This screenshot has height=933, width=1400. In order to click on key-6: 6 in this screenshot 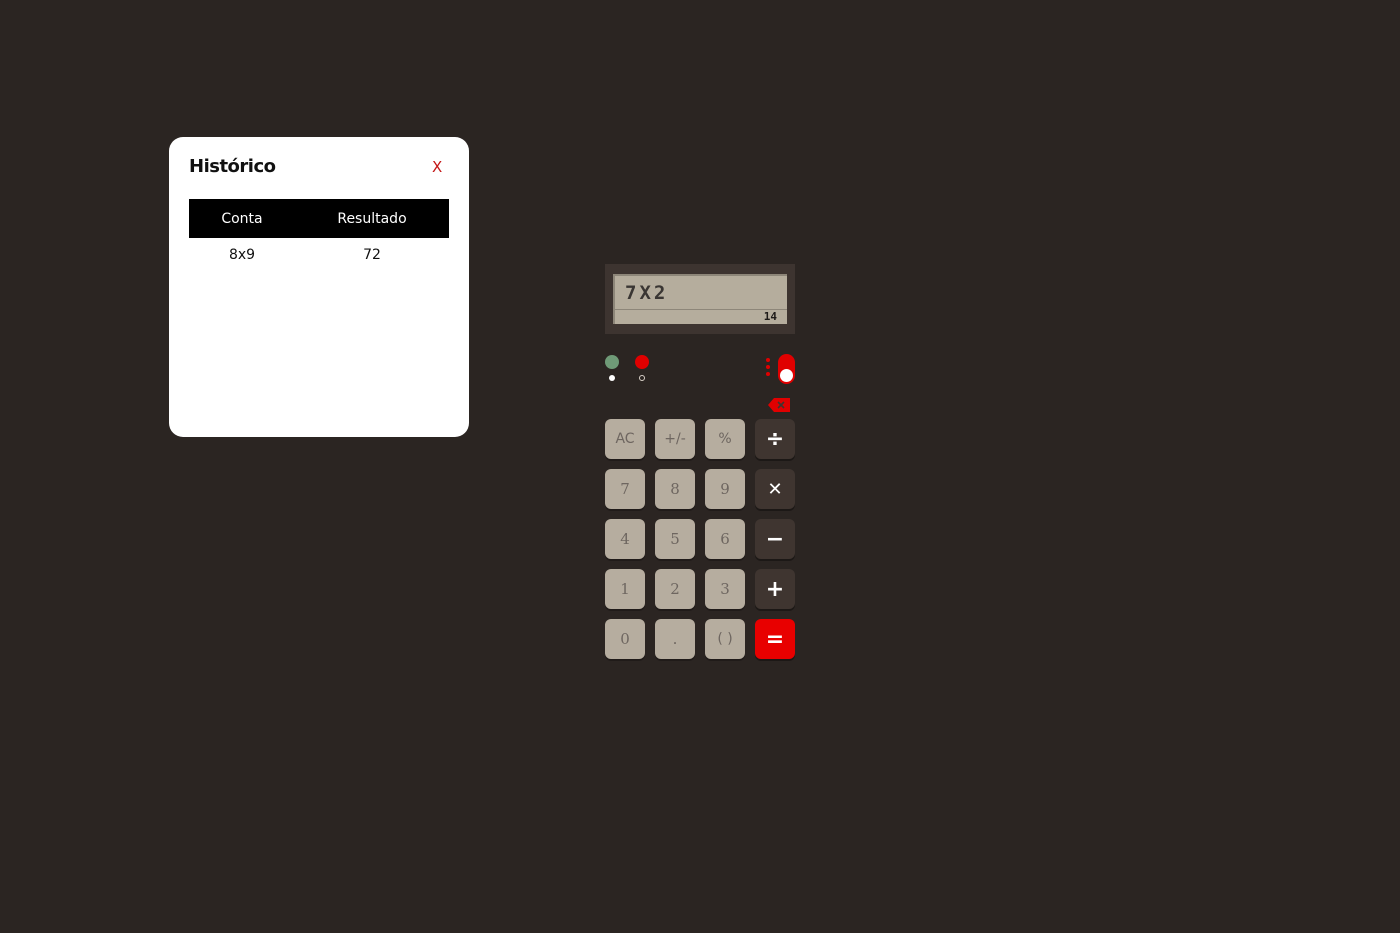, I will do `click(725, 539)`.